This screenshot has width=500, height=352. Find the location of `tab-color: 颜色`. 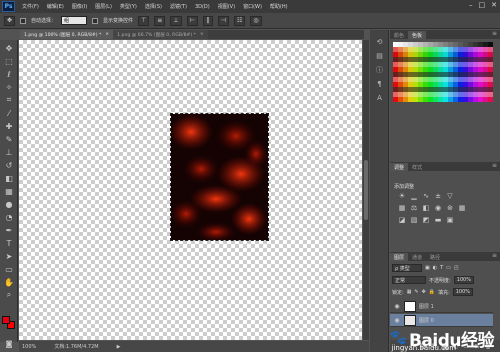

tab-color: 颜色 is located at coordinates (399, 35).